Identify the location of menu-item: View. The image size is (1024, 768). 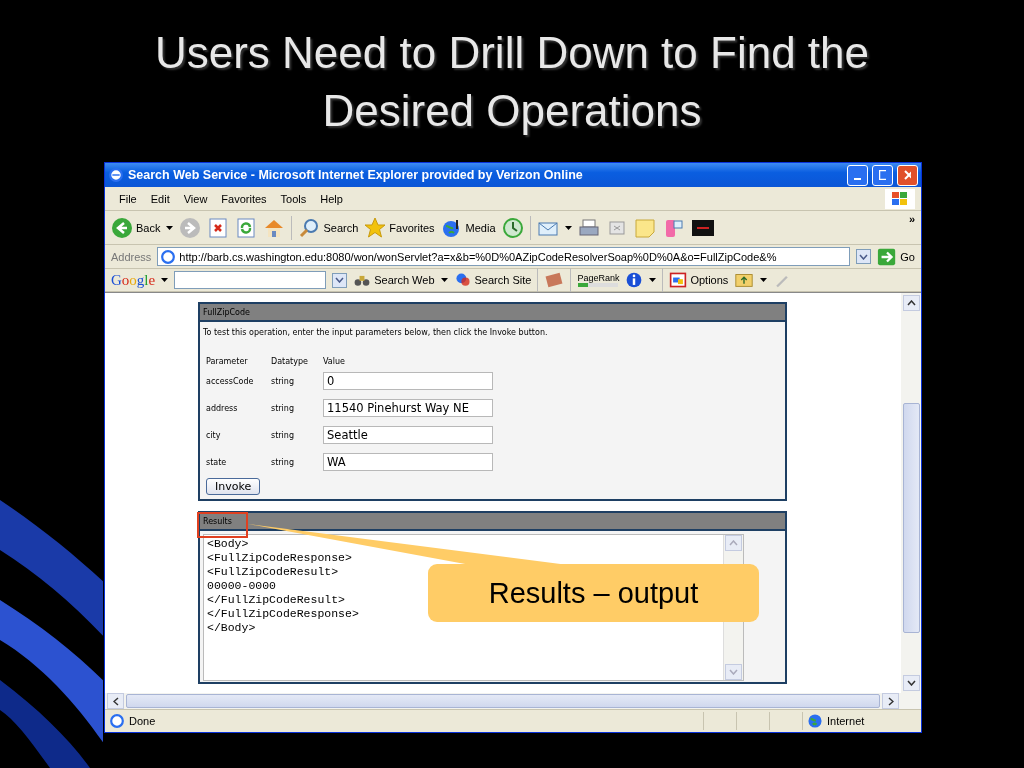
(195, 198).